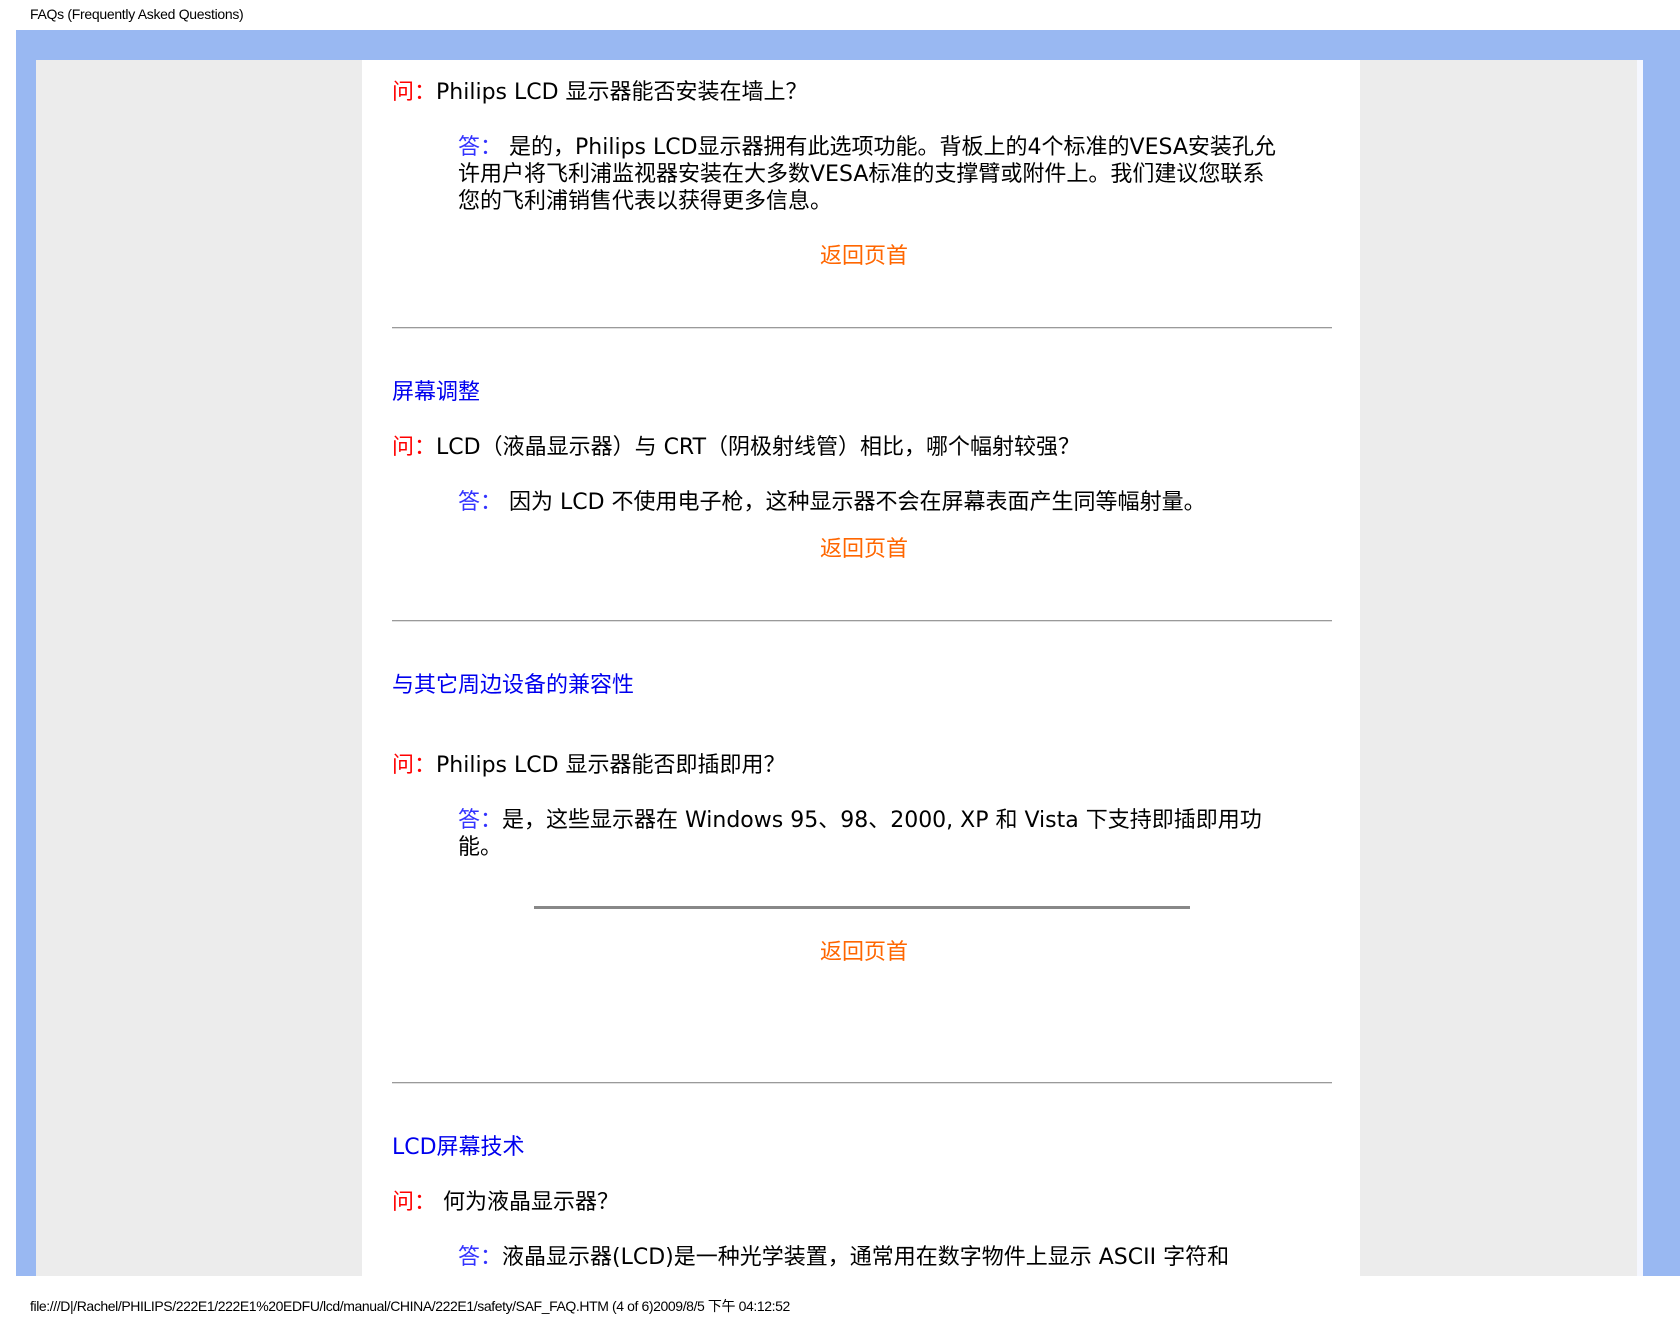 The width and height of the screenshot is (1680, 1320). Describe the element at coordinates (513, 683) in the screenshot. I see `section-heading-compatibility: 与其它周边设备的兼容性` at that location.